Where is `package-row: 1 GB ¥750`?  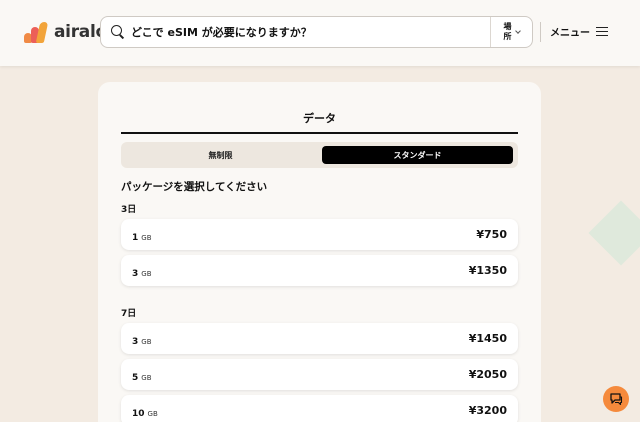
package-row: 1 GB ¥750 is located at coordinates (319, 234).